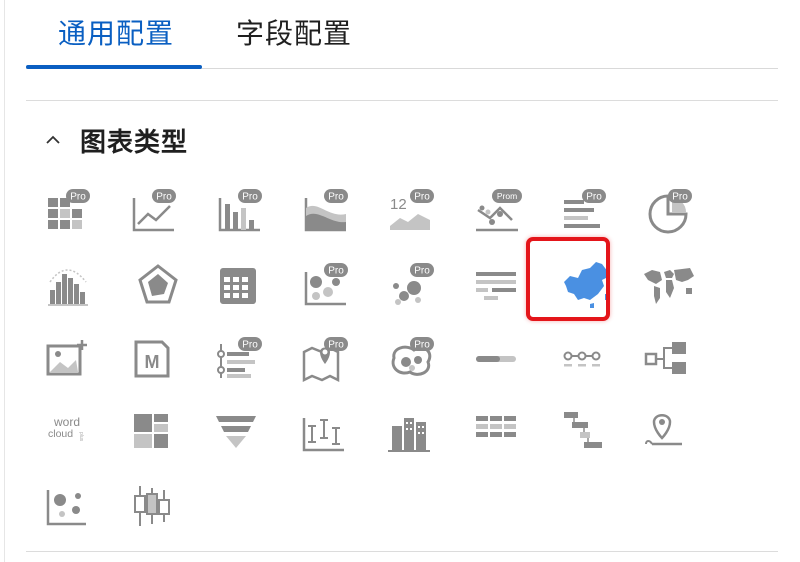  Describe the element at coordinates (330, 432) in the screenshot. I see `error-bar-icon` at that location.